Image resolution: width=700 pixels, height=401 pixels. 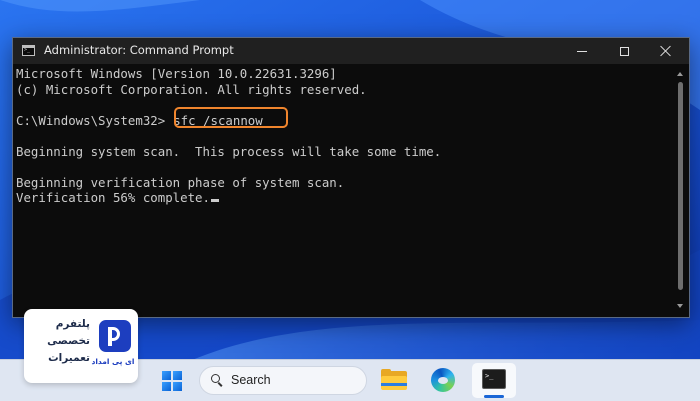 What do you see at coordinates (214, 200) in the screenshot?
I see `text-cursor` at bounding box center [214, 200].